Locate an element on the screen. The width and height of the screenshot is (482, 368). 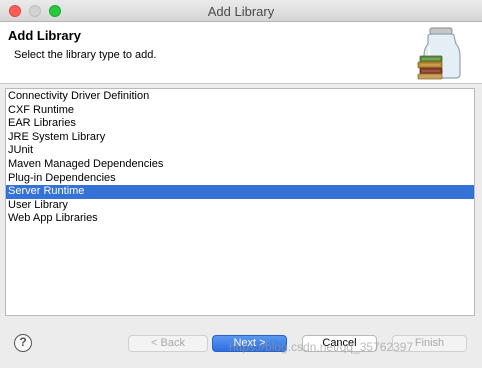
list-item: JUnit is located at coordinates (240, 151).